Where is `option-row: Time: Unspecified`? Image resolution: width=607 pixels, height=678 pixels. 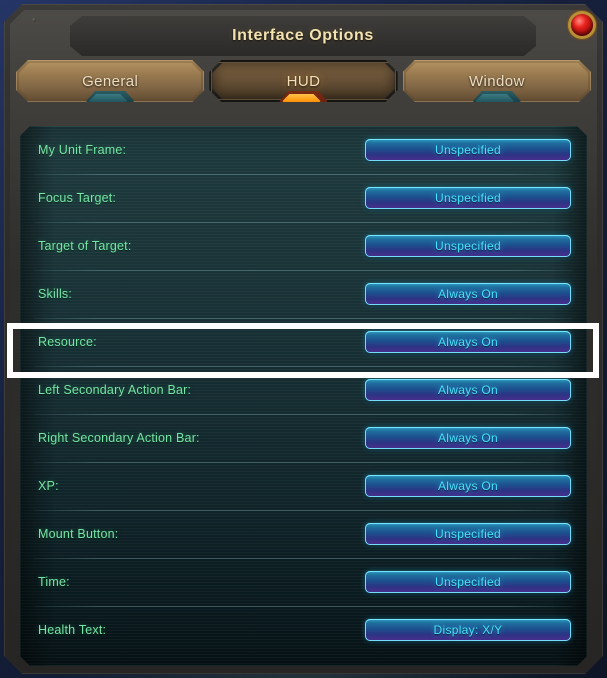
option-row: Time: Unspecified is located at coordinates (303, 582).